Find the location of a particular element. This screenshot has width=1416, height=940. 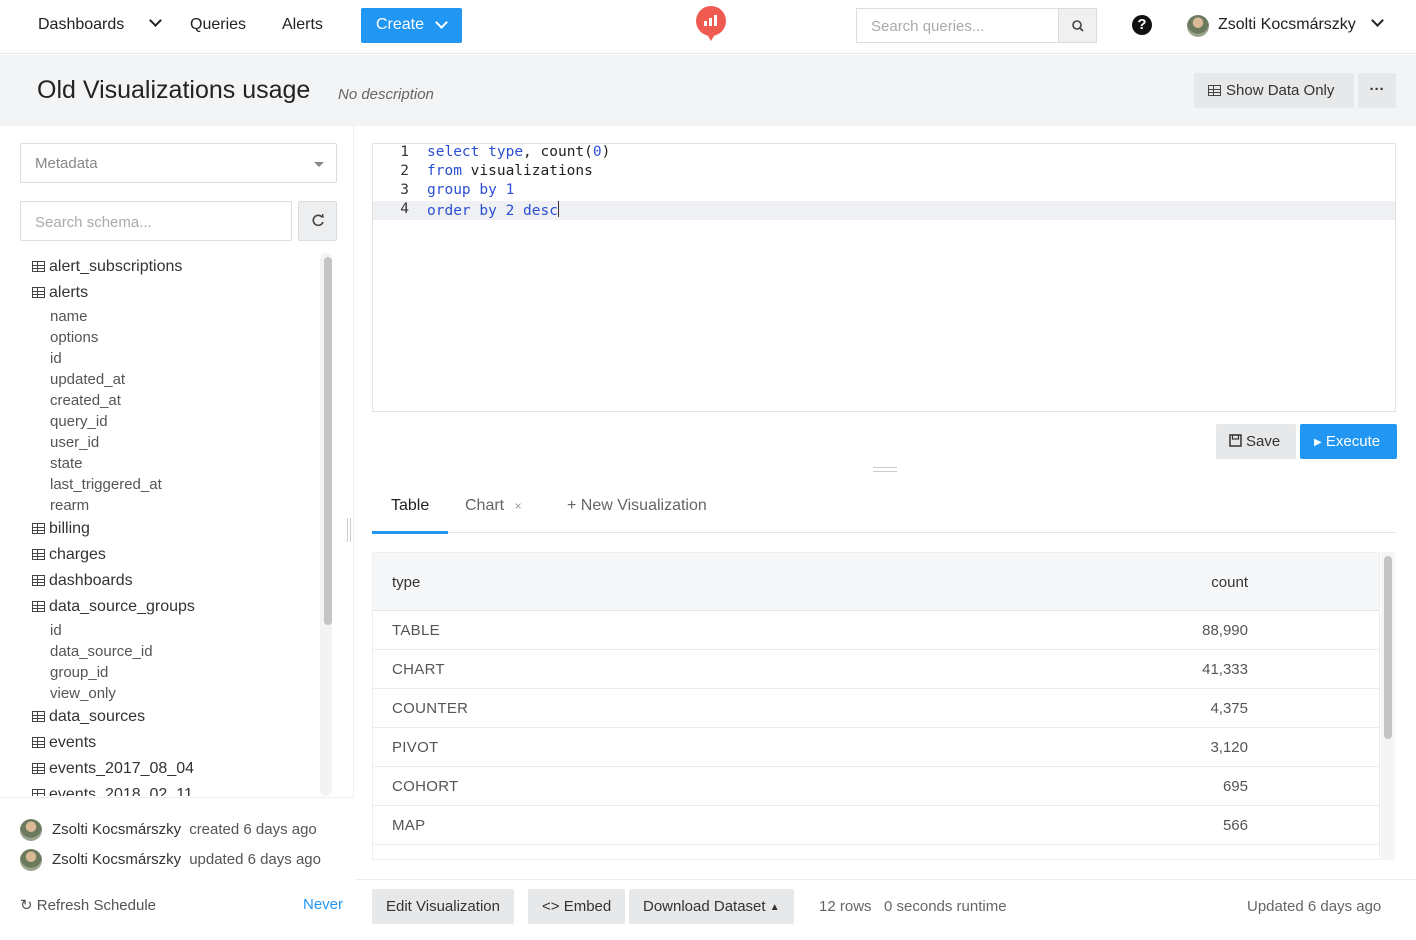

schema-table-name: events is located at coordinates (73, 742).